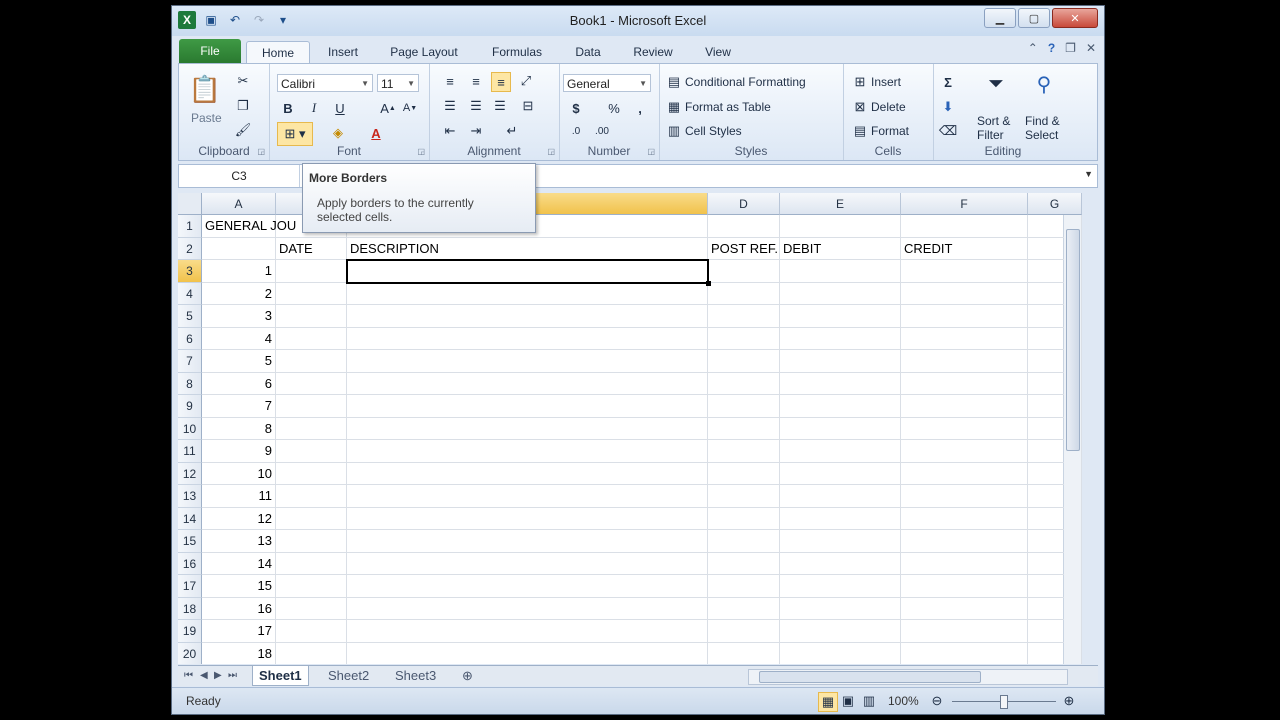 The image size is (1280, 720). Describe the element at coordinates (237, 474) in the screenshot. I see `cell-a12: 10` at that location.